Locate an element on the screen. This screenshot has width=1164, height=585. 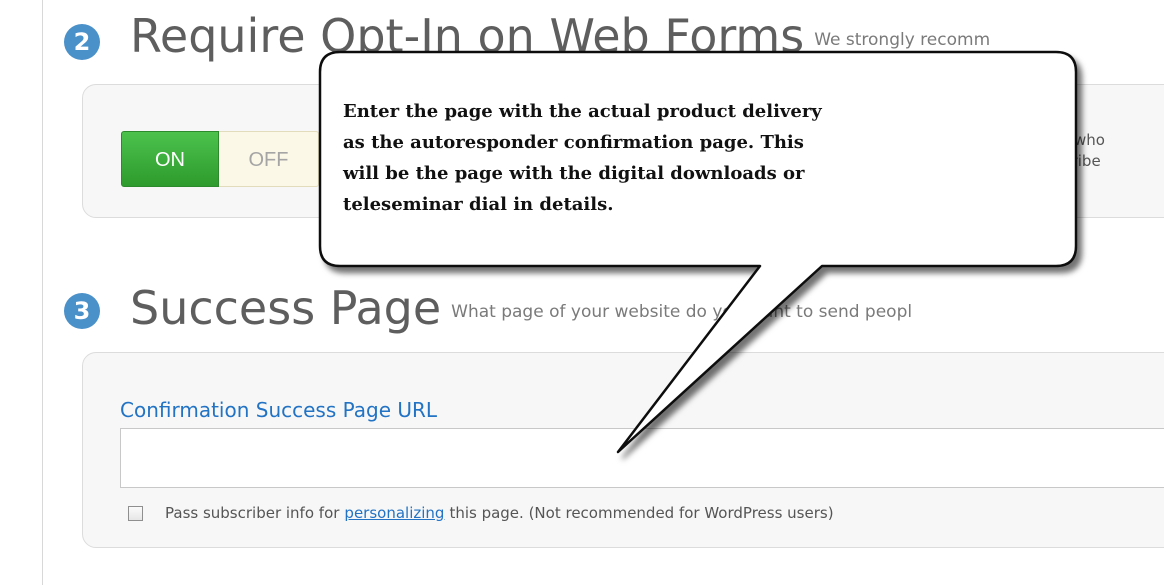
optin-section-subtitle: We strongly recomm is located at coordinates (902, 39).